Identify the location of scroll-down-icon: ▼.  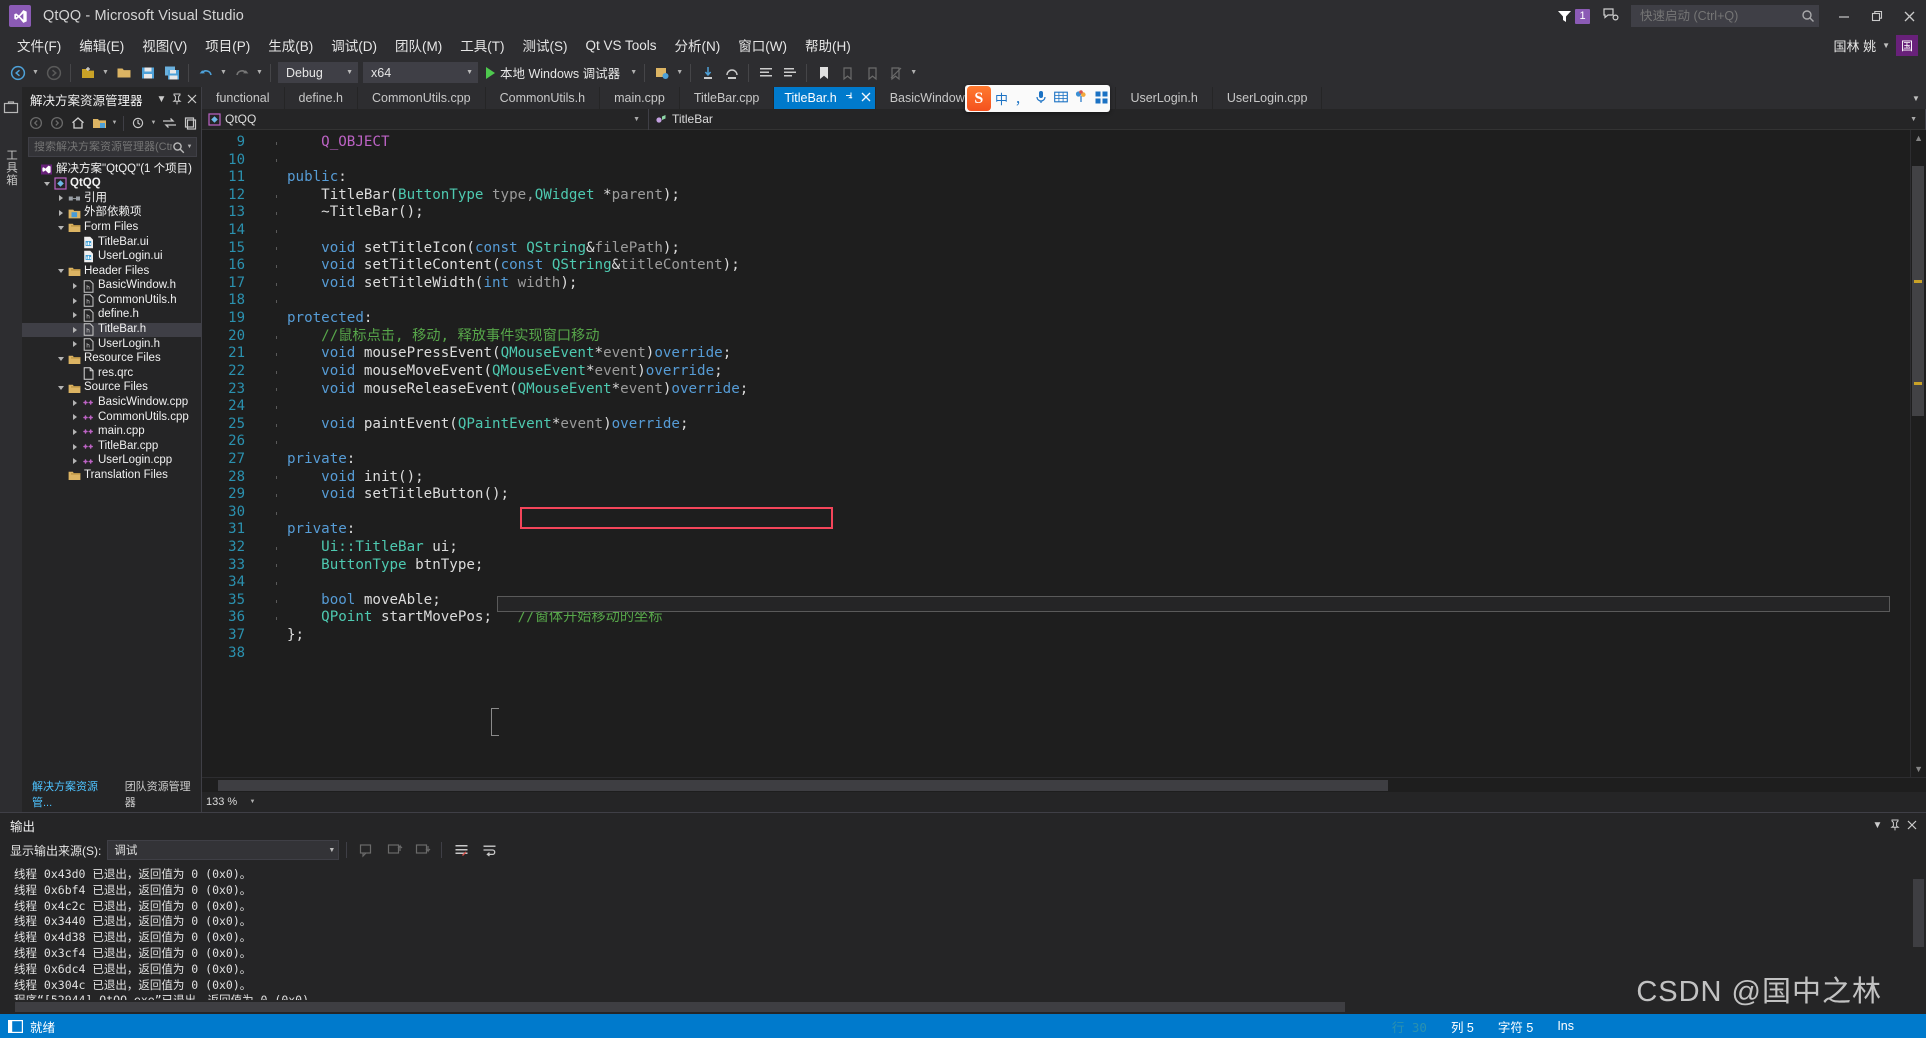
(1918, 769).